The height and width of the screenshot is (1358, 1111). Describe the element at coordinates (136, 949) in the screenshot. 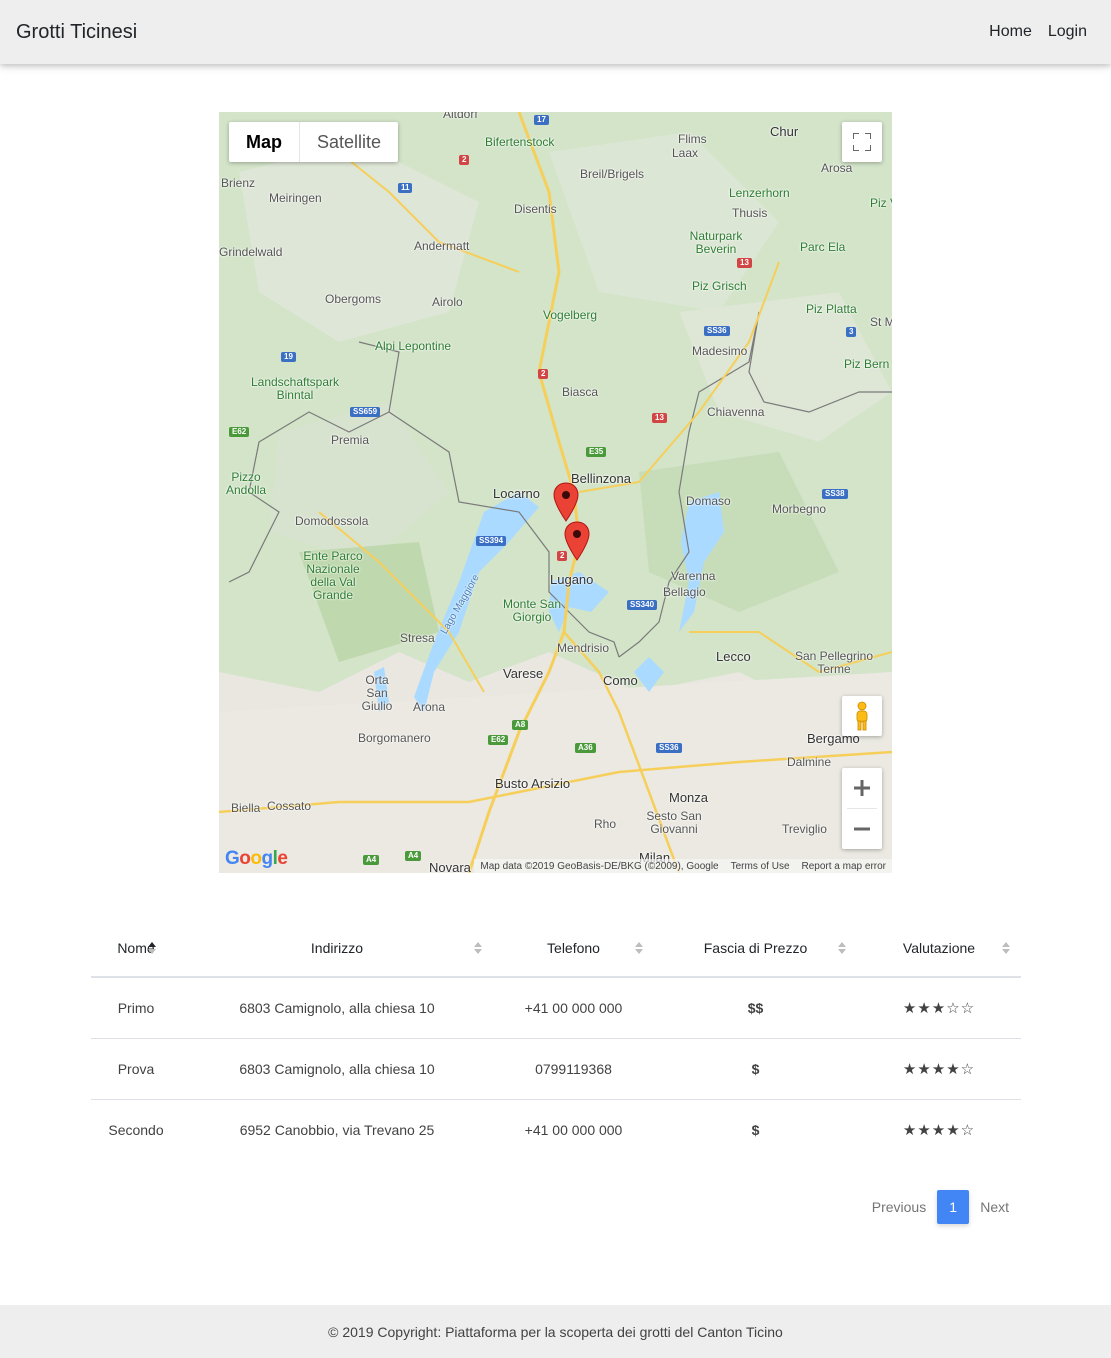

I see `column-header-nome: Nome` at that location.